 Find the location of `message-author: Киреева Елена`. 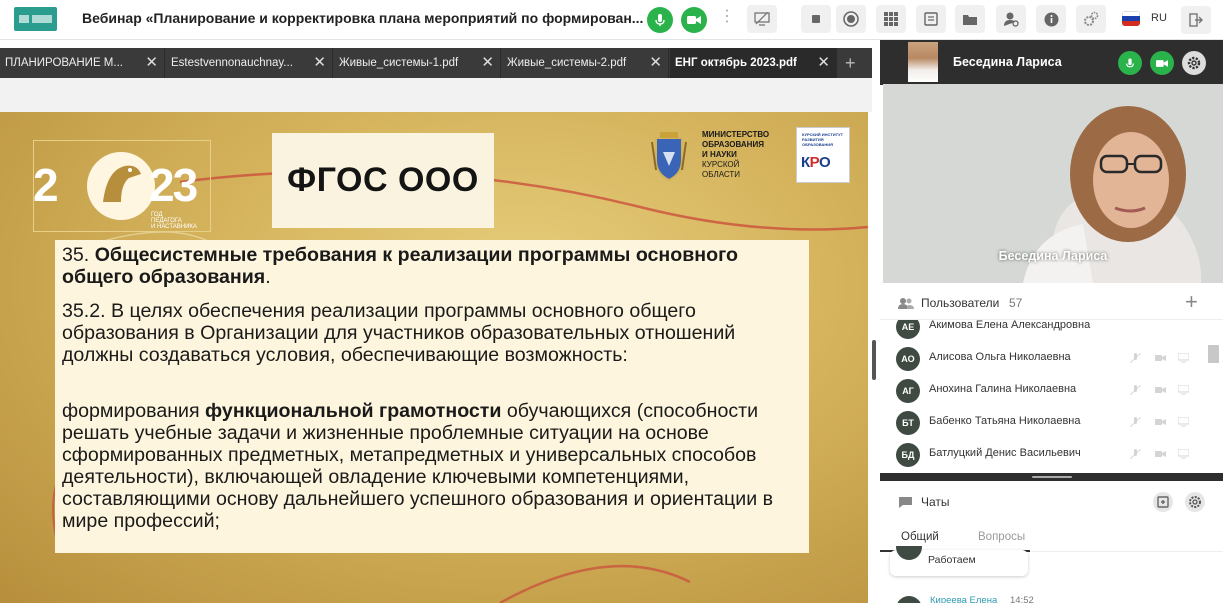

message-author: Киреева Елена is located at coordinates (964, 599).